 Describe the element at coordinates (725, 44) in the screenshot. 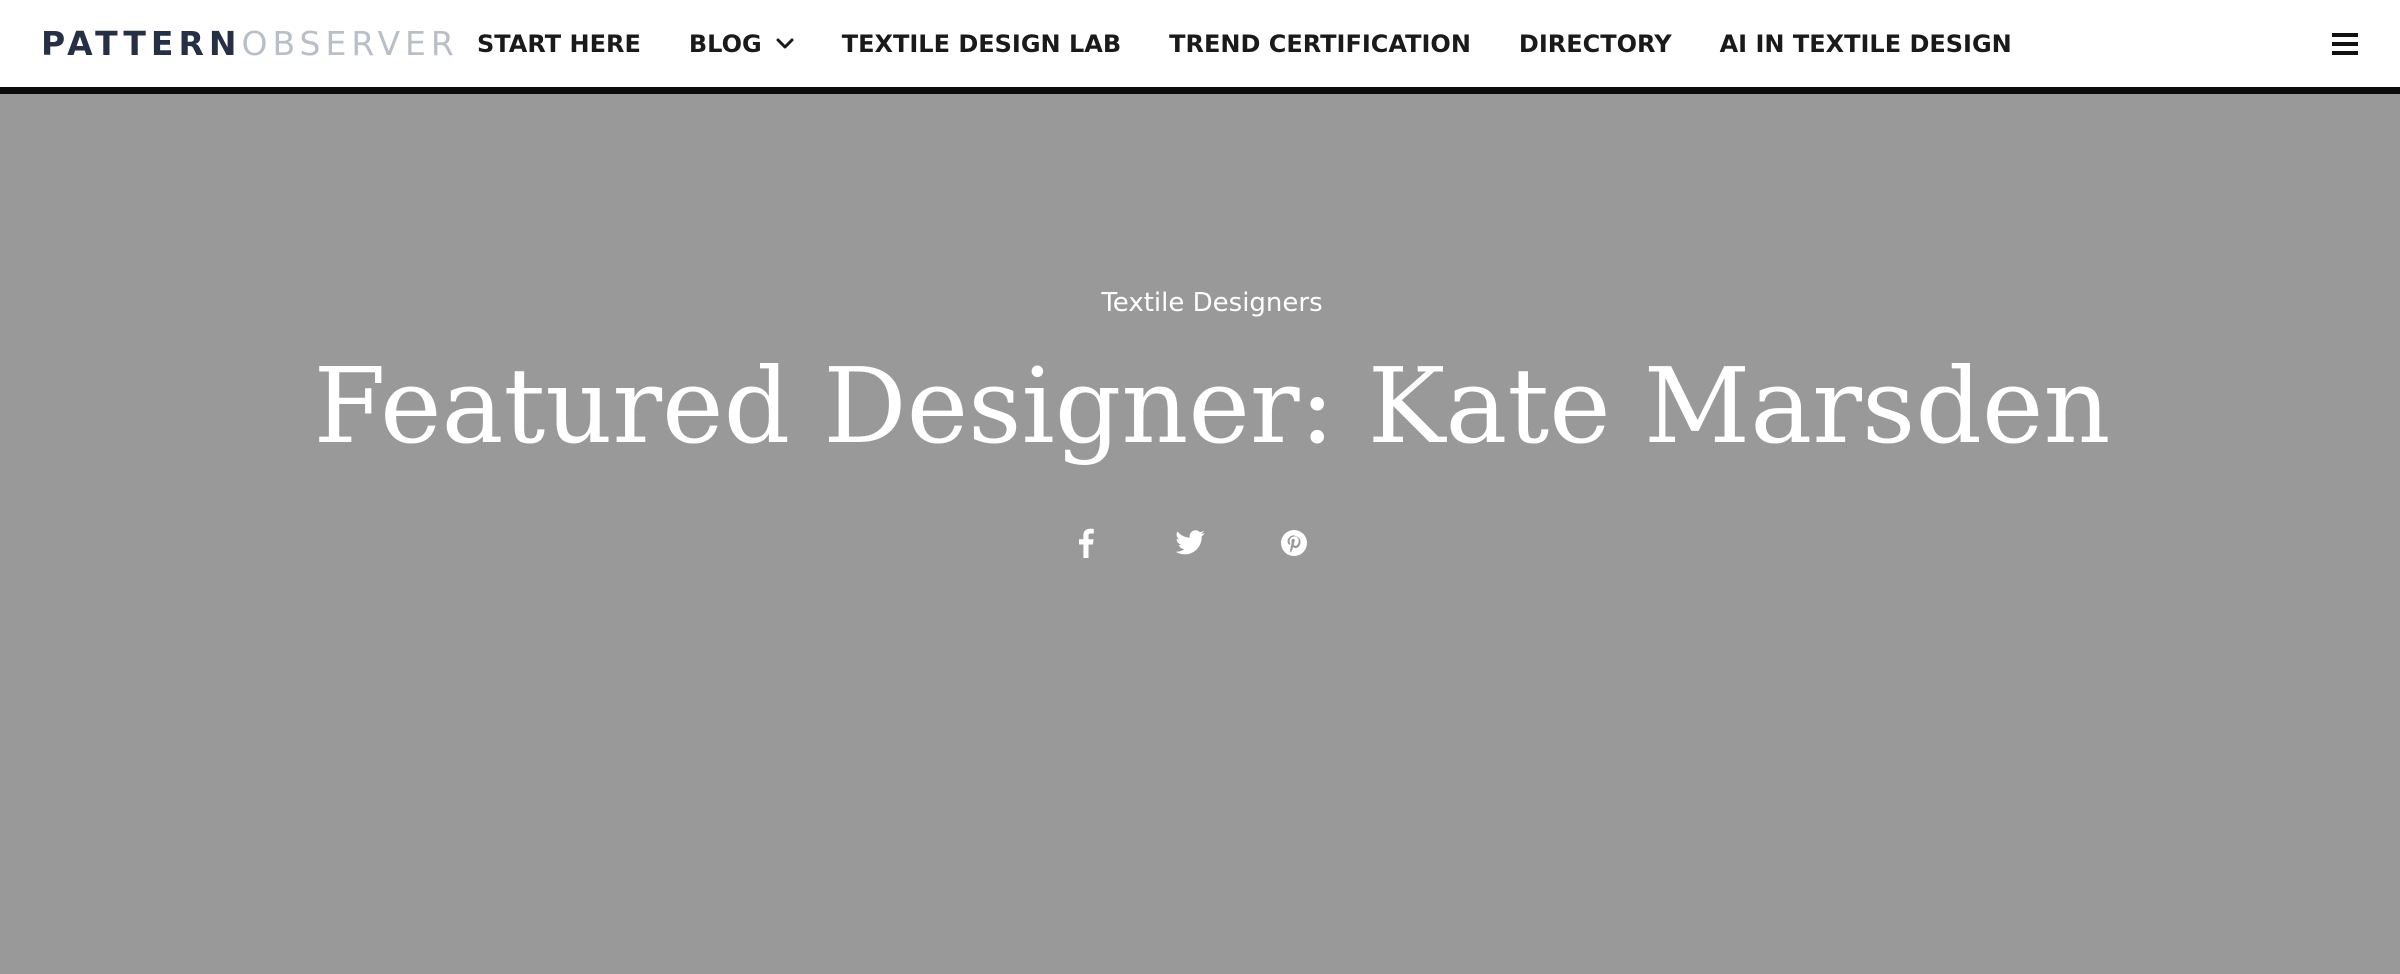

I see `nav-item-label: BLOG` at that location.